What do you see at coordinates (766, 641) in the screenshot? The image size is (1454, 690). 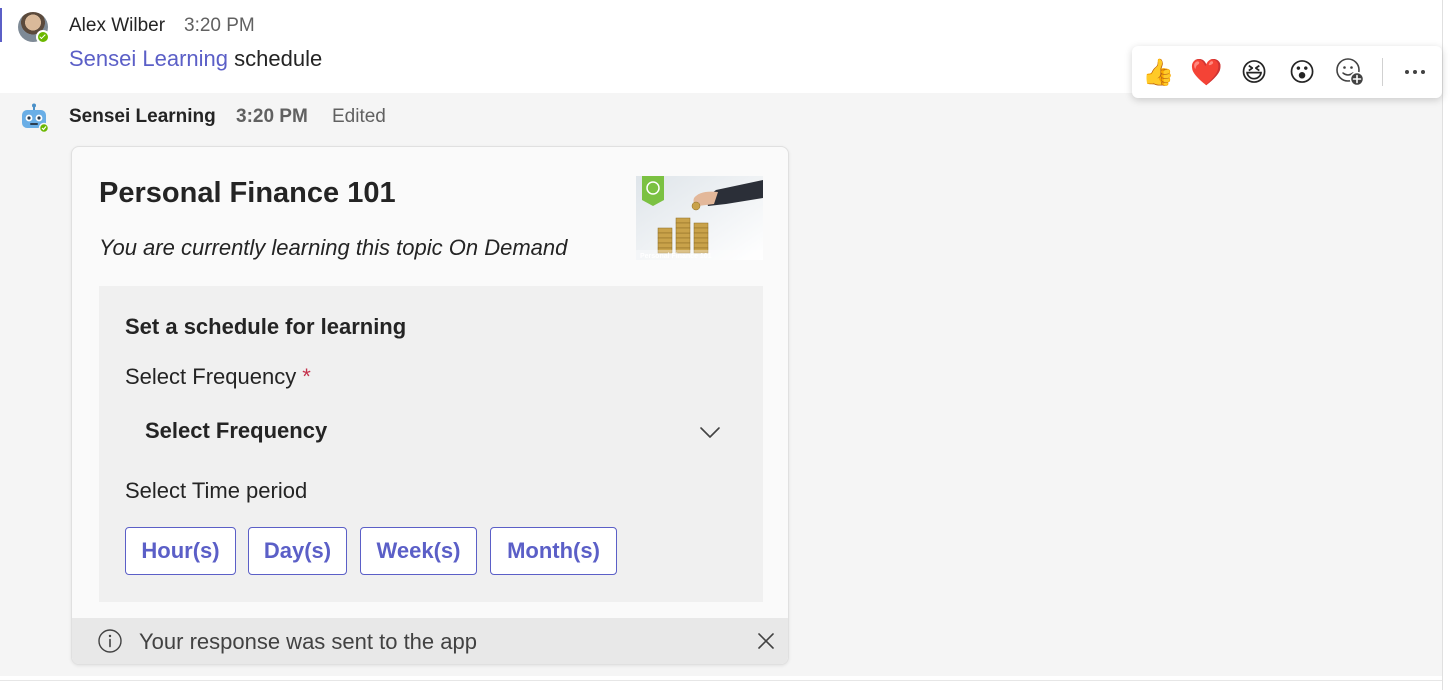 I see `close-icon` at bounding box center [766, 641].